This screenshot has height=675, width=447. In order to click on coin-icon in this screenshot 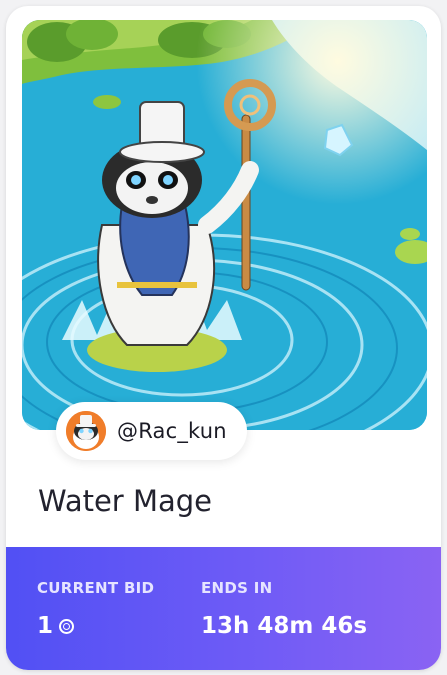, I will do `click(67, 626)`.